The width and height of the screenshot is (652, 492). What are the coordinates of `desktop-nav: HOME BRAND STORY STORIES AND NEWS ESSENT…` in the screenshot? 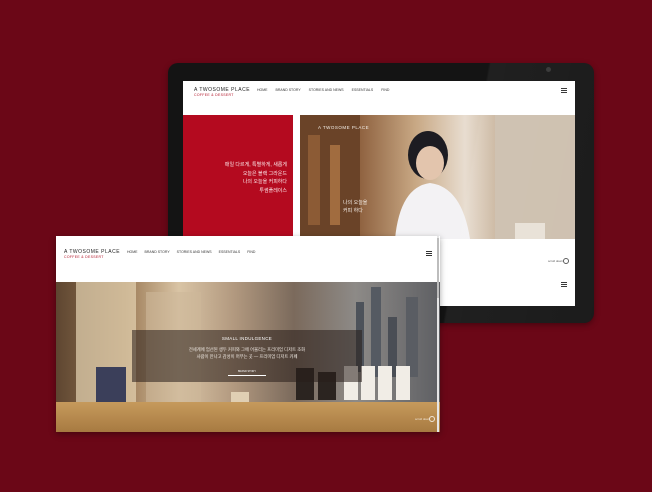 It's located at (191, 252).